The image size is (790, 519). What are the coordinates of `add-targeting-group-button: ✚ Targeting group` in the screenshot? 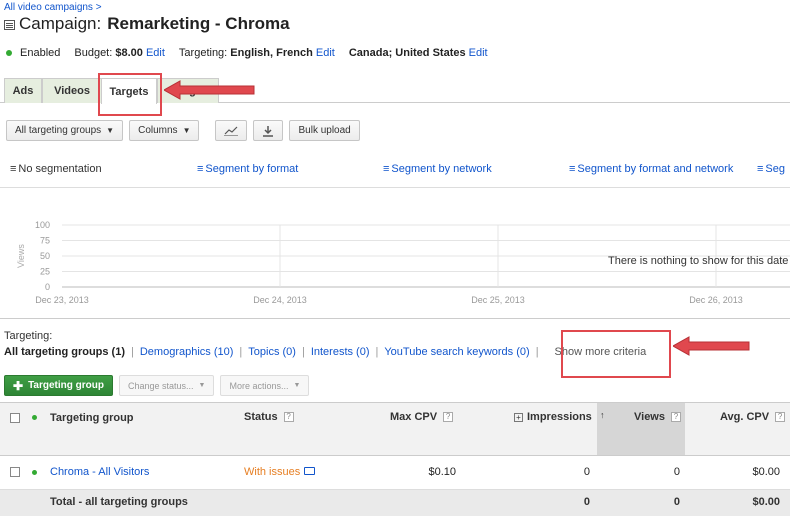 It's located at (58, 385).